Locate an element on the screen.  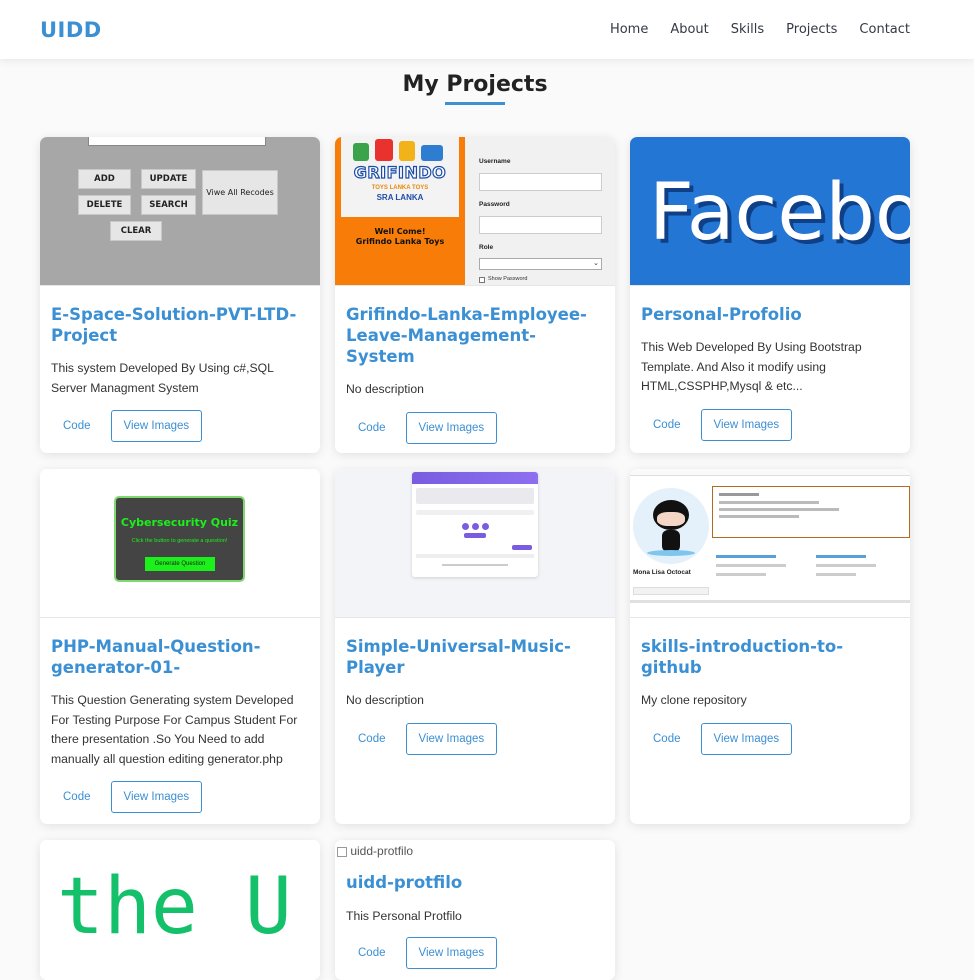
project-thumbnail is located at coordinates (475, 543).